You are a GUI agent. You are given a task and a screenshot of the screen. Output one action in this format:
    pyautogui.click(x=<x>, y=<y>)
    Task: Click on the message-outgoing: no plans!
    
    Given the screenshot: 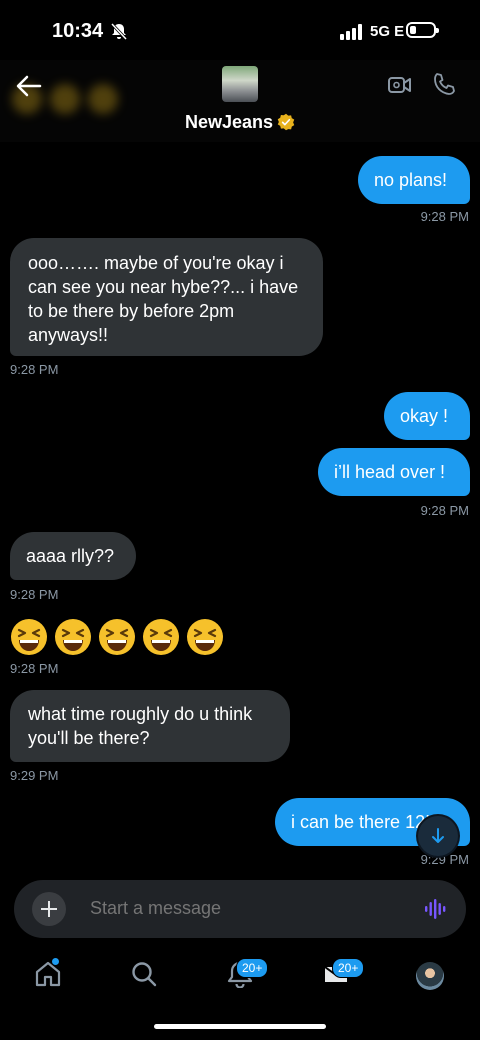 What is the action you would take?
    pyautogui.click(x=414, y=180)
    